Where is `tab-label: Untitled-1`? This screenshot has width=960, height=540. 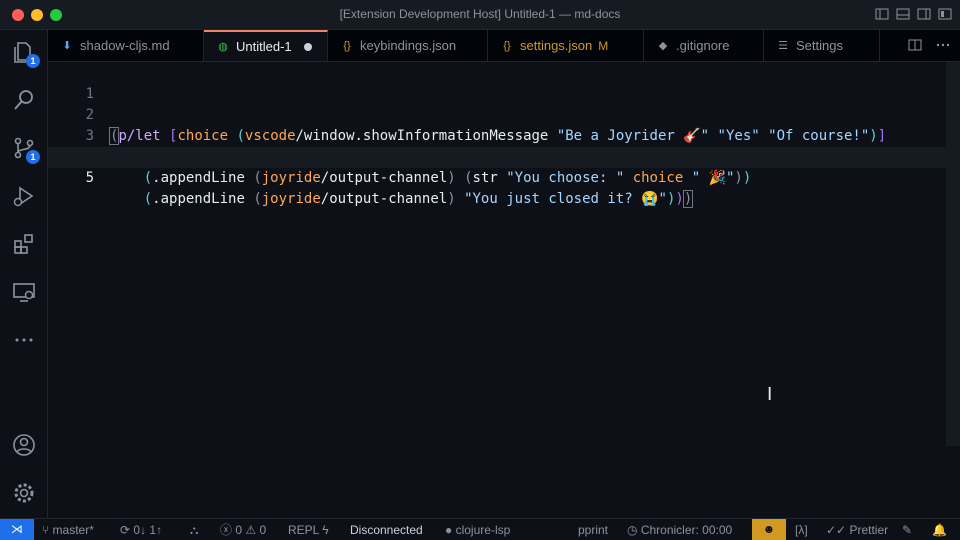 tab-label: Untitled-1 is located at coordinates (264, 46).